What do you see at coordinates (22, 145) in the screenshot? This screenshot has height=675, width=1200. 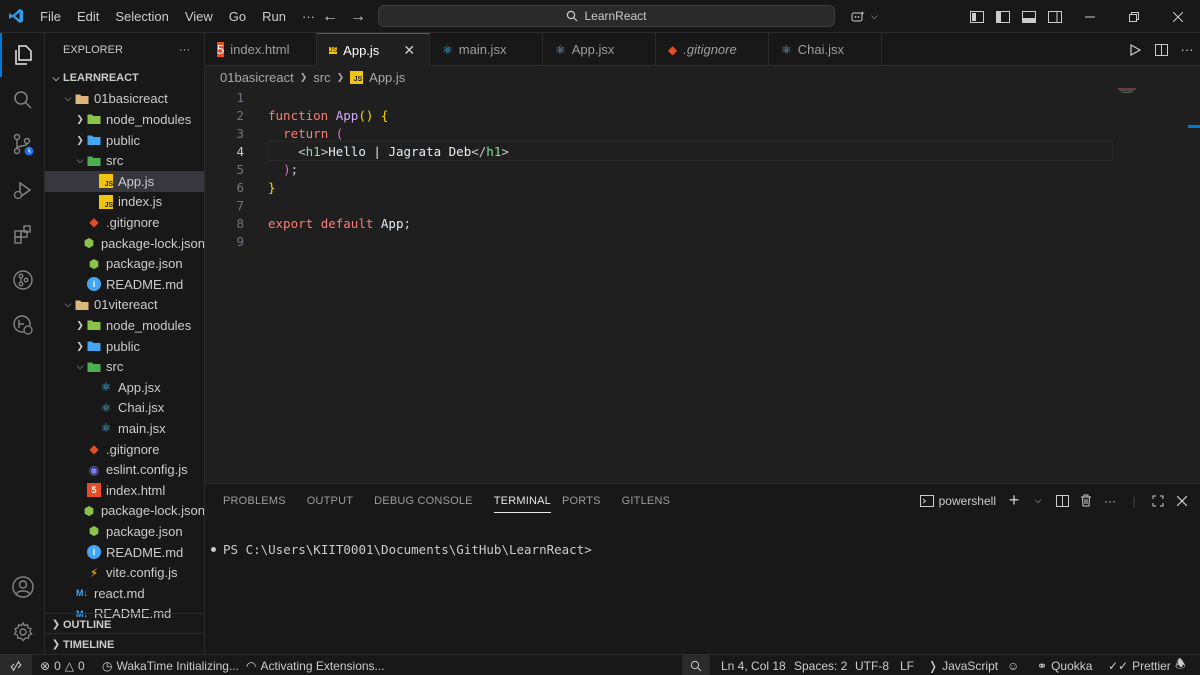 I see `source-control-icon` at bounding box center [22, 145].